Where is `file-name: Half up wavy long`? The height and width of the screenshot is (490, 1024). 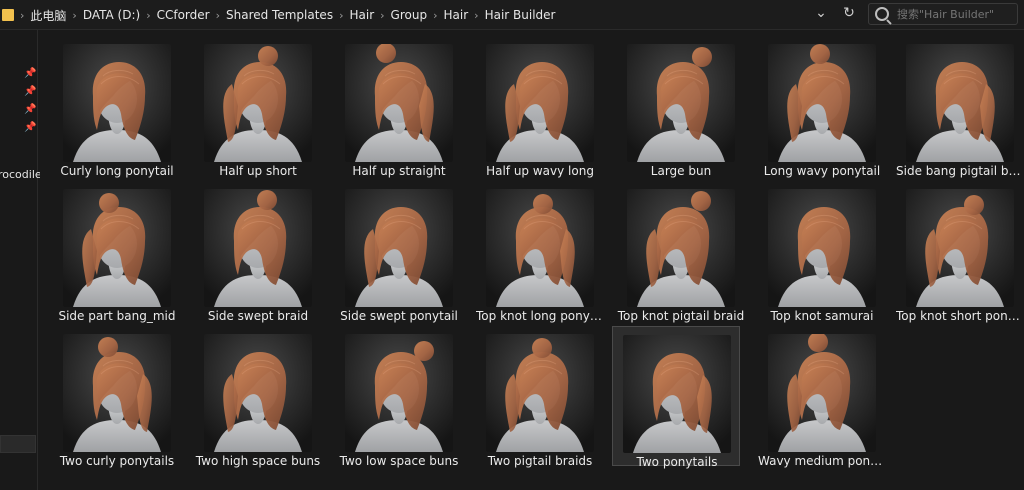
file-name: Half up wavy long is located at coordinates (540, 171).